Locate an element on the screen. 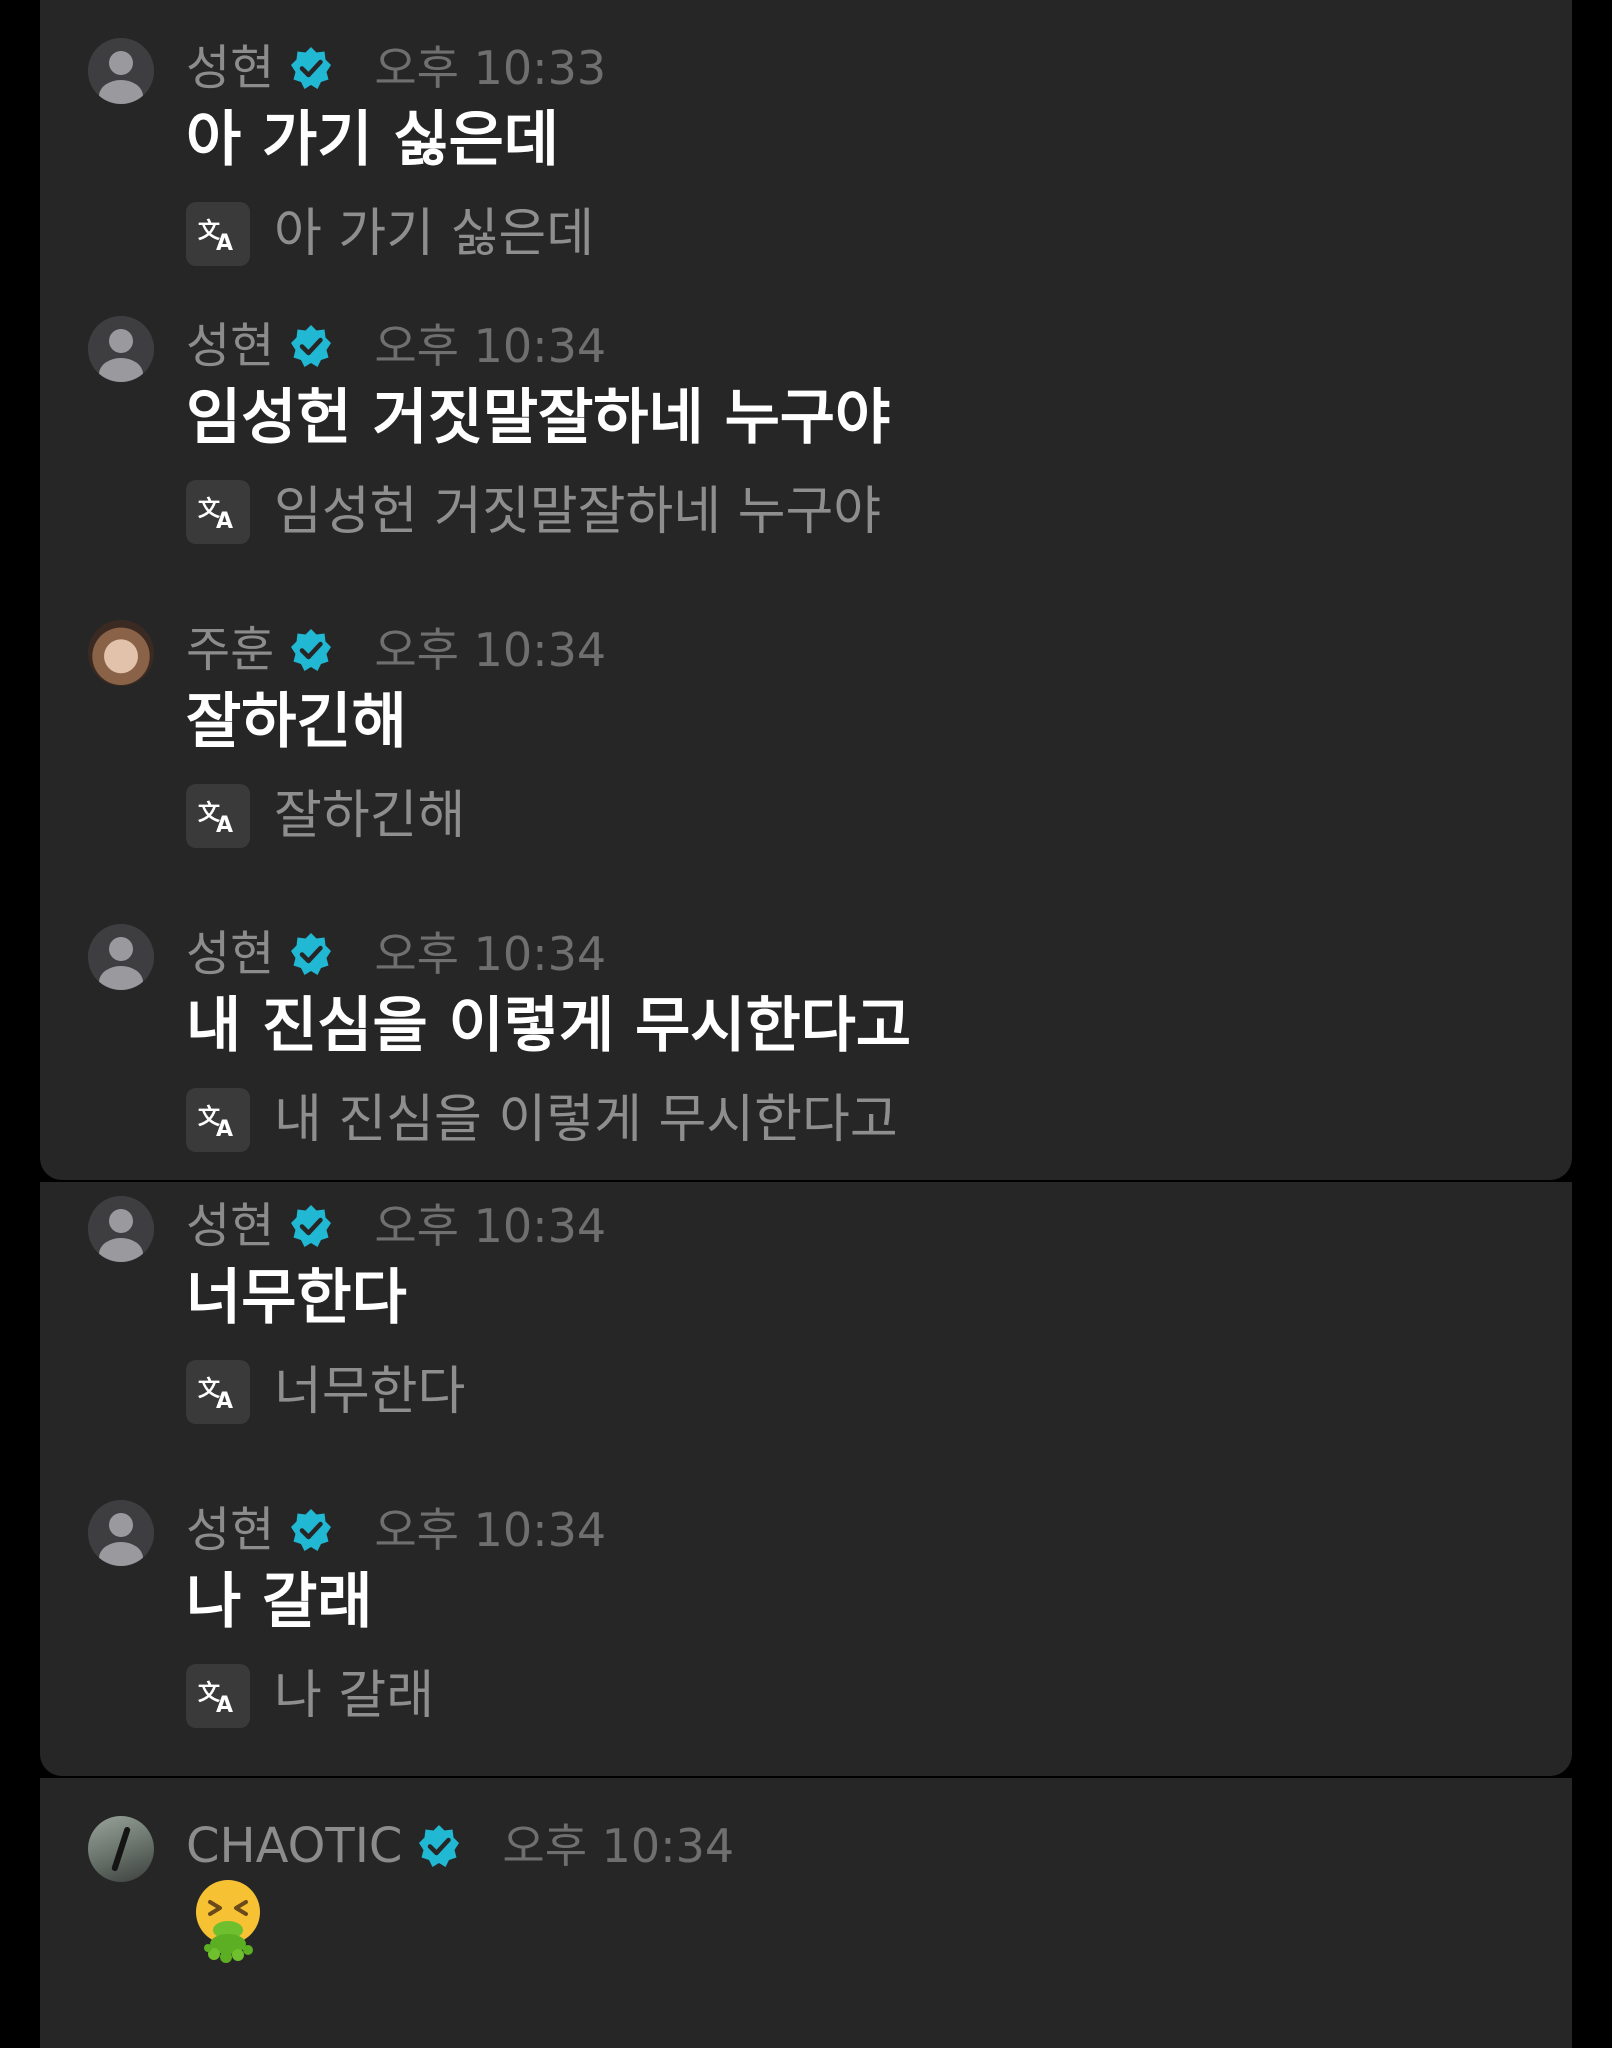 Image resolution: width=1612 pixels, height=2048 pixels. message-text: 임성헌 거짓말잘하네 누구야 is located at coordinates (538, 418).